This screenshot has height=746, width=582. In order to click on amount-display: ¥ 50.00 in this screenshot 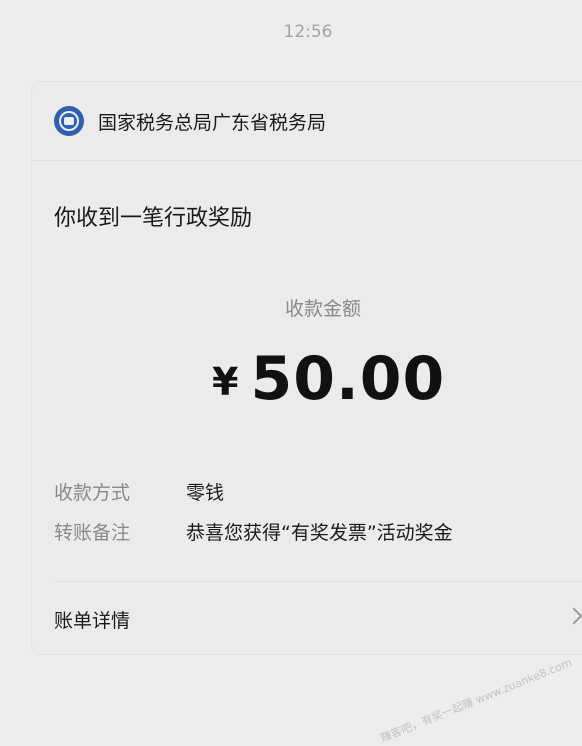, I will do `click(328, 379)`.